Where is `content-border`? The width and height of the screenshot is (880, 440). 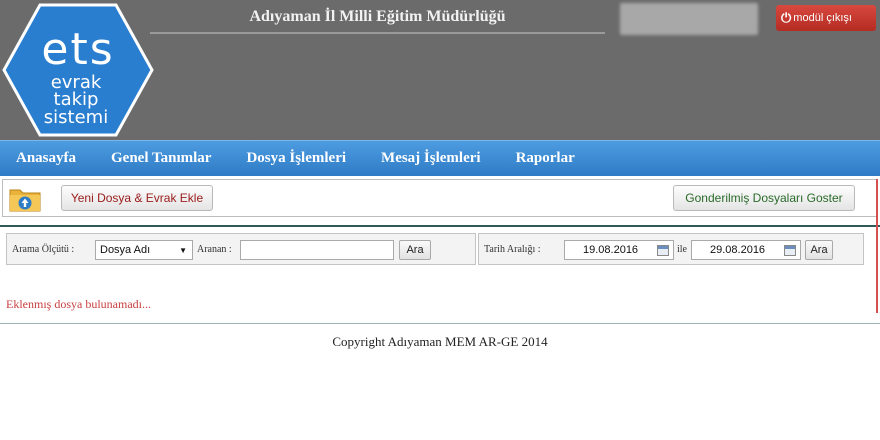 content-border is located at coordinates (440, 323).